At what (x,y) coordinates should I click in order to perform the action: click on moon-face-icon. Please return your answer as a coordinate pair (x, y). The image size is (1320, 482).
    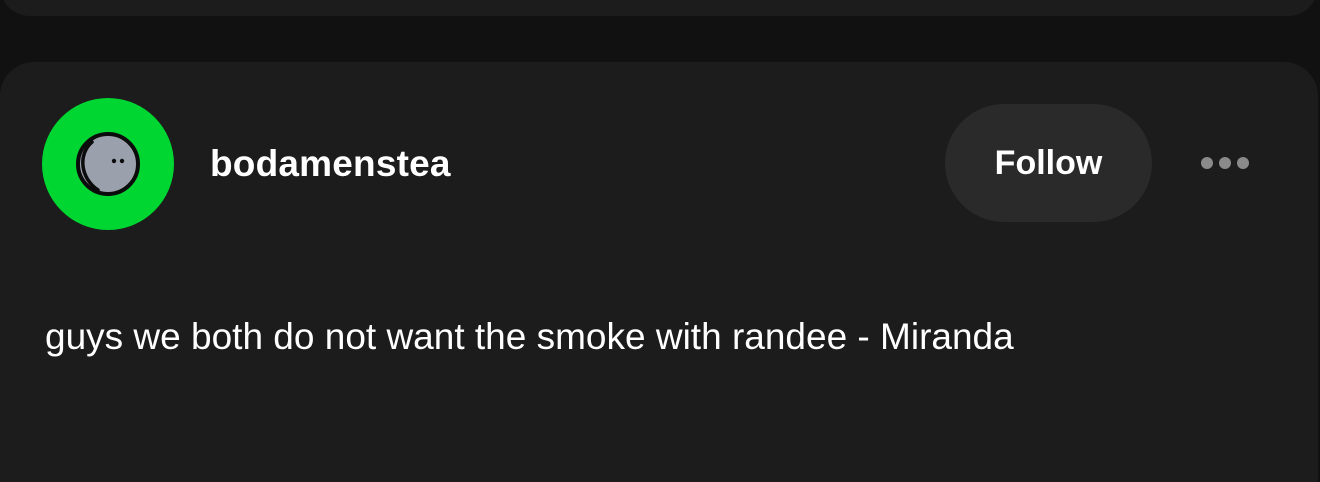
    Looking at the image, I should click on (108, 164).